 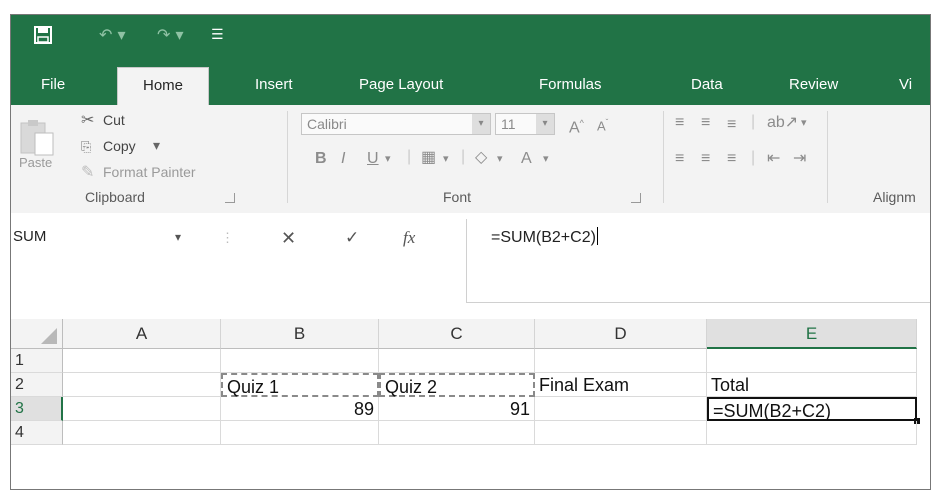 I want to click on cell-e3-active: =SUM(B2+C2), so click(x=812, y=409).